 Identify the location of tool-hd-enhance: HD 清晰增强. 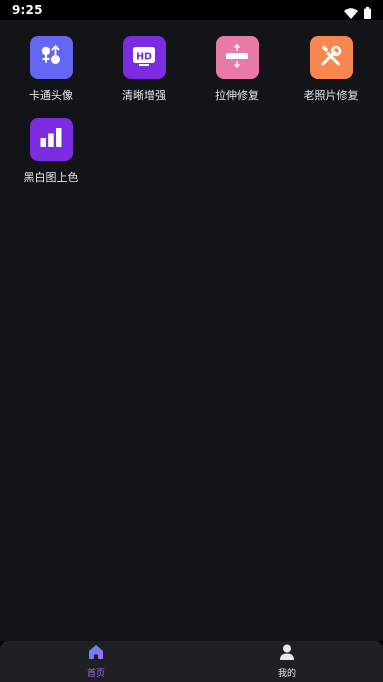
(144, 69).